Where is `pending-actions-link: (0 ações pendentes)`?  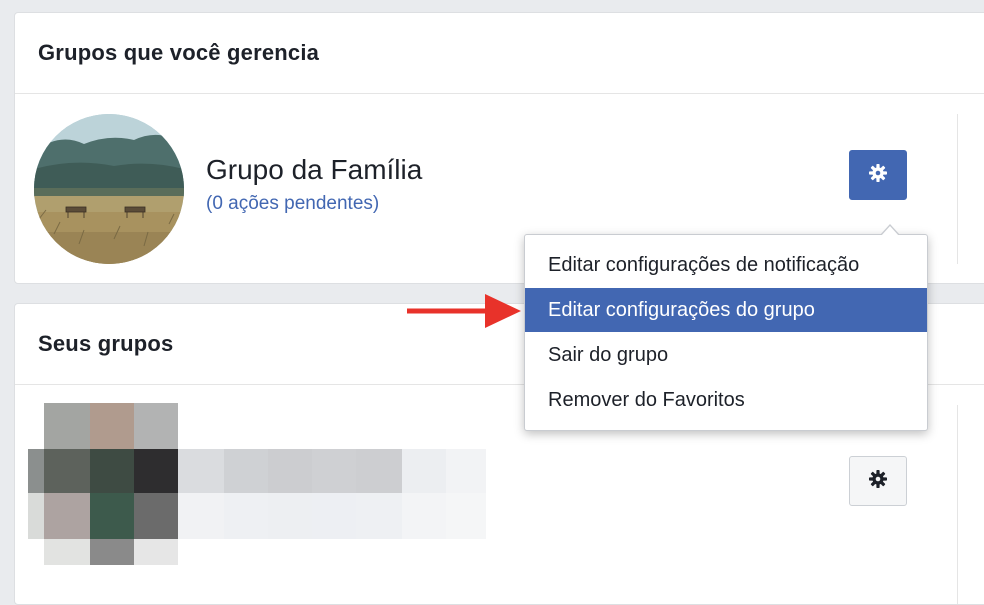 pending-actions-link: (0 ações pendentes) is located at coordinates (292, 204).